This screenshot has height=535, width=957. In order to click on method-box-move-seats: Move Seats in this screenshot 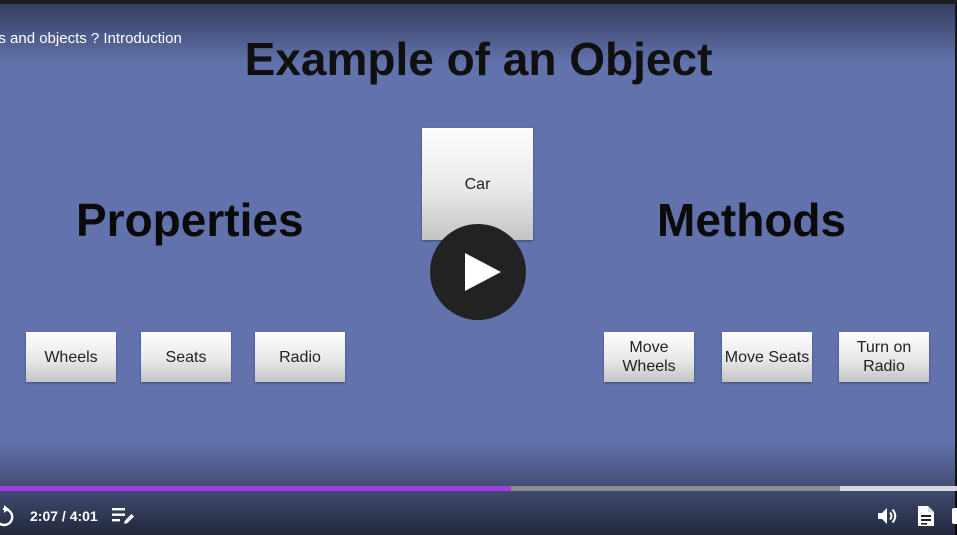, I will do `click(767, 357)`.